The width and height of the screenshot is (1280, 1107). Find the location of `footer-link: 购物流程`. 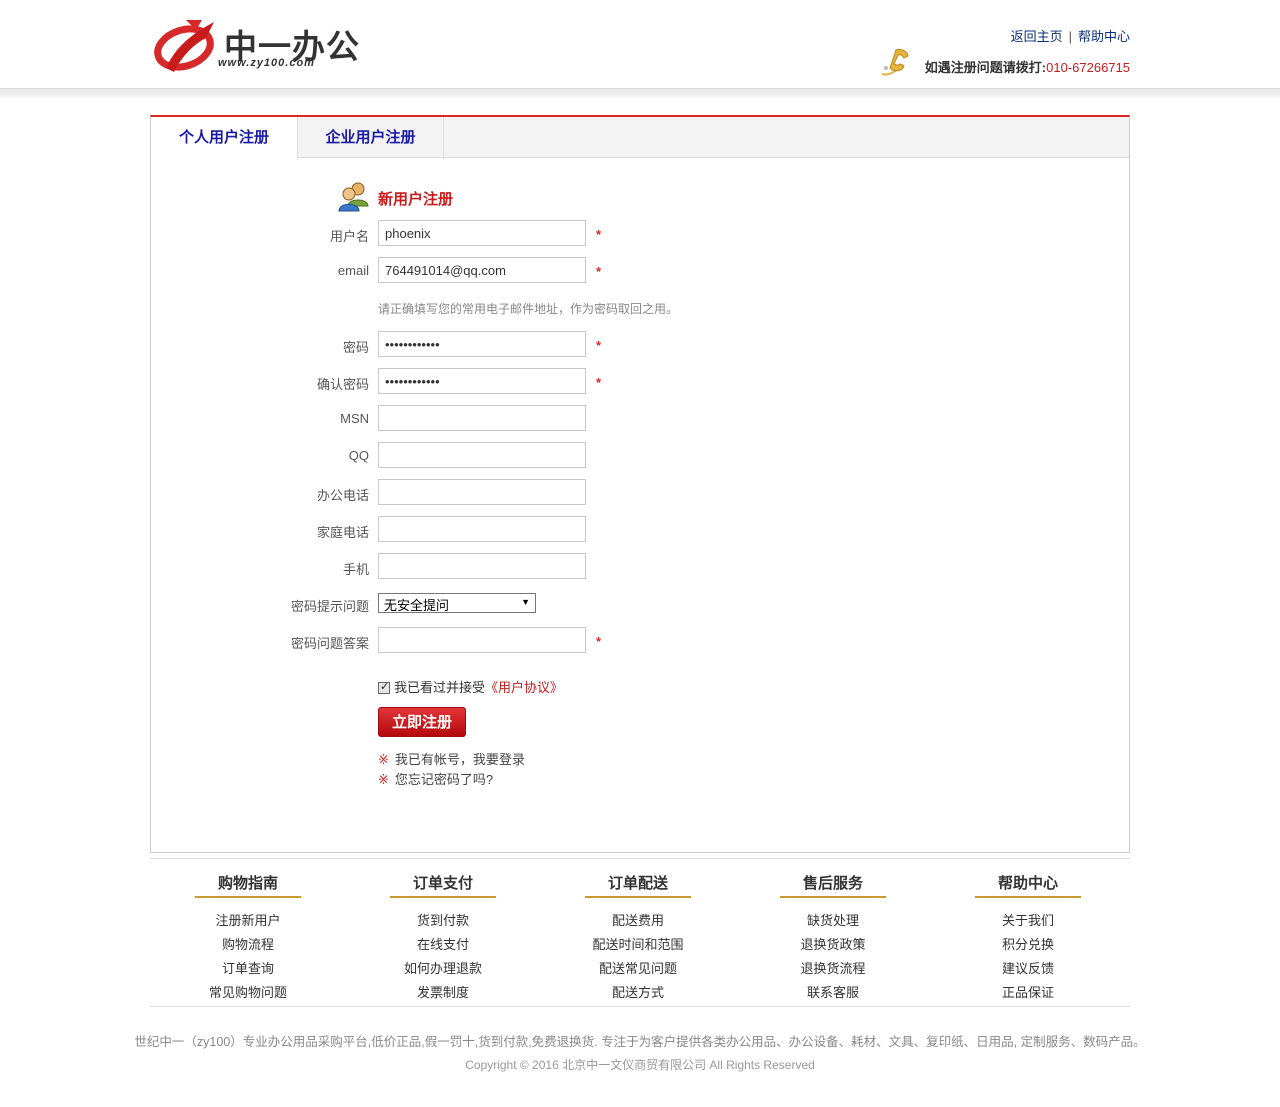

footer-link: 购物流程 is located at coordinates (248, 943).